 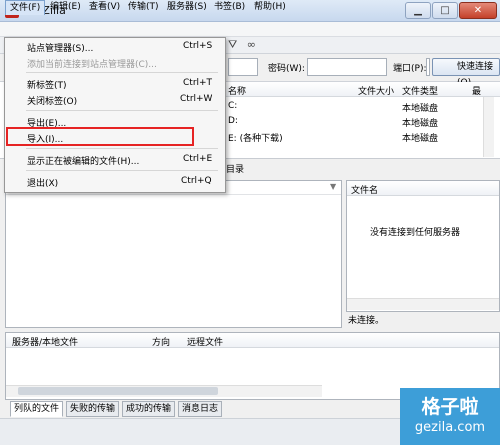 What do you see at coordinates (242, 45) in the screenshot?
I see `toolbar-icons: ⛛ ∞` at bounding box center [242, 45].